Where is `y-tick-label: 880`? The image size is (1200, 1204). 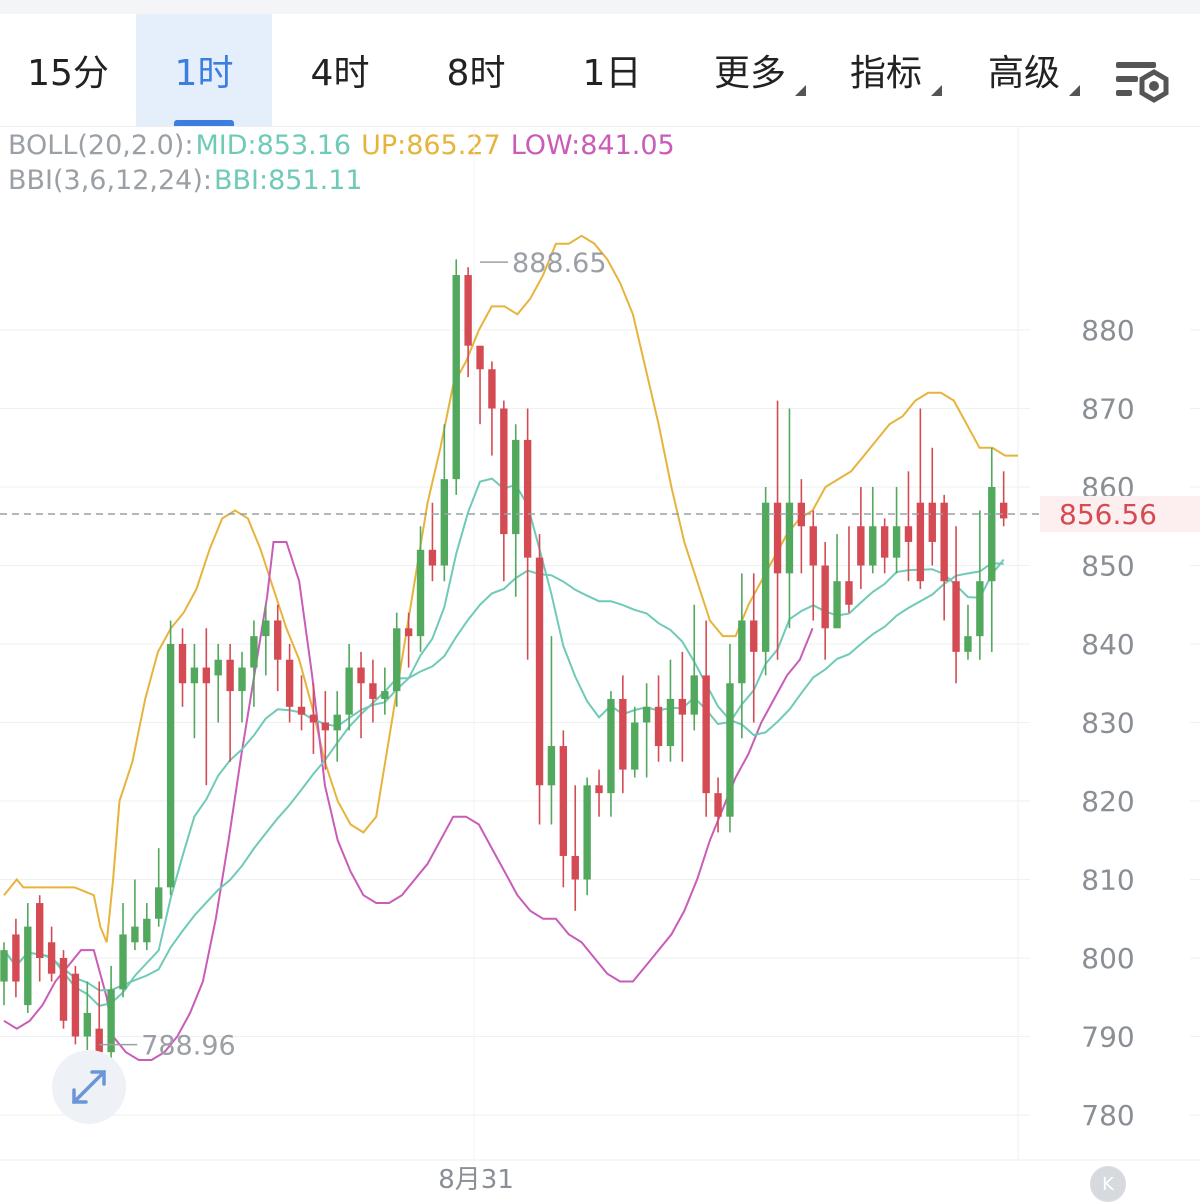 y-tick-label: 880 is located at coordinates (1107, 330).